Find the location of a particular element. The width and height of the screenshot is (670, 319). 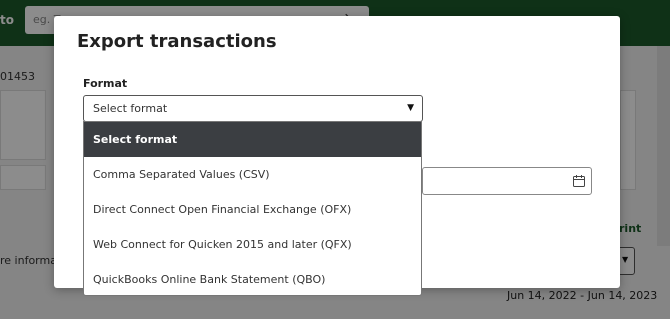

calendar-icon is located at coordinates (579, 181).